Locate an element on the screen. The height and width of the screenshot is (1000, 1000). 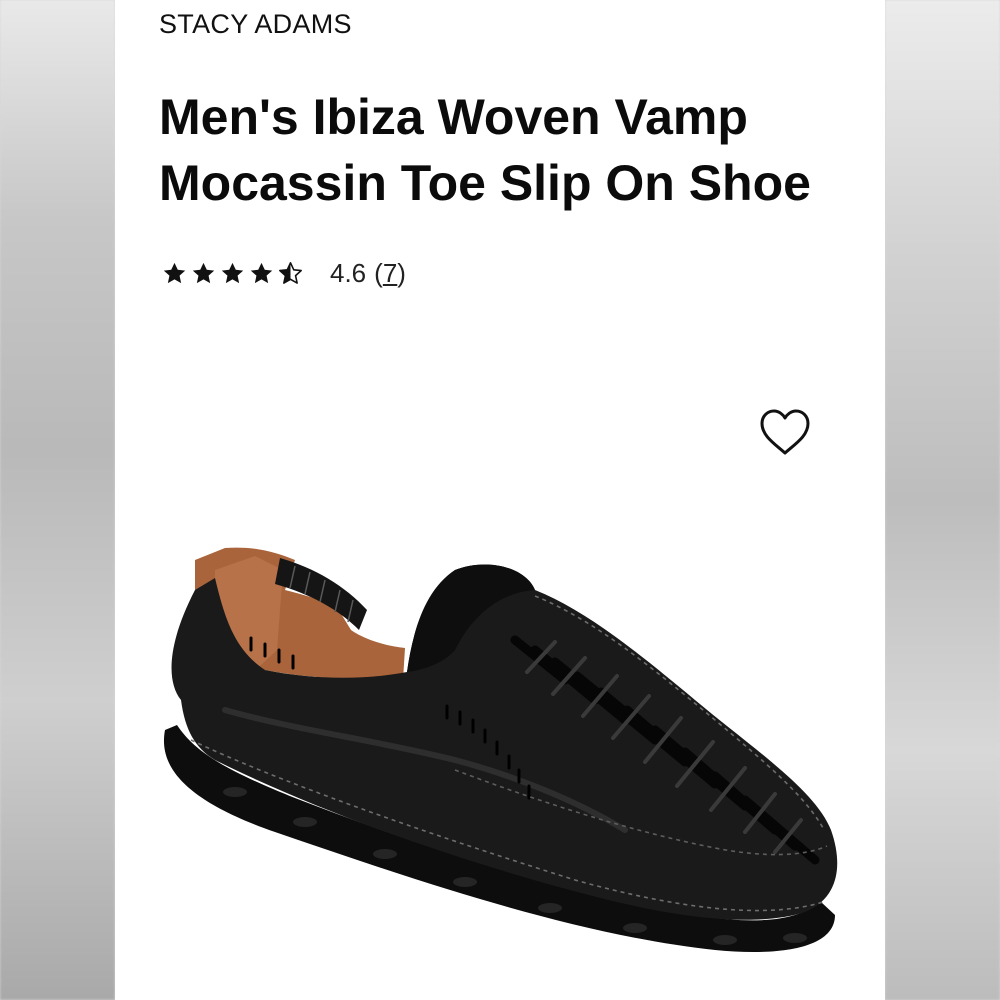
rating-score: 4.6 is located at coordinates (348, 272).